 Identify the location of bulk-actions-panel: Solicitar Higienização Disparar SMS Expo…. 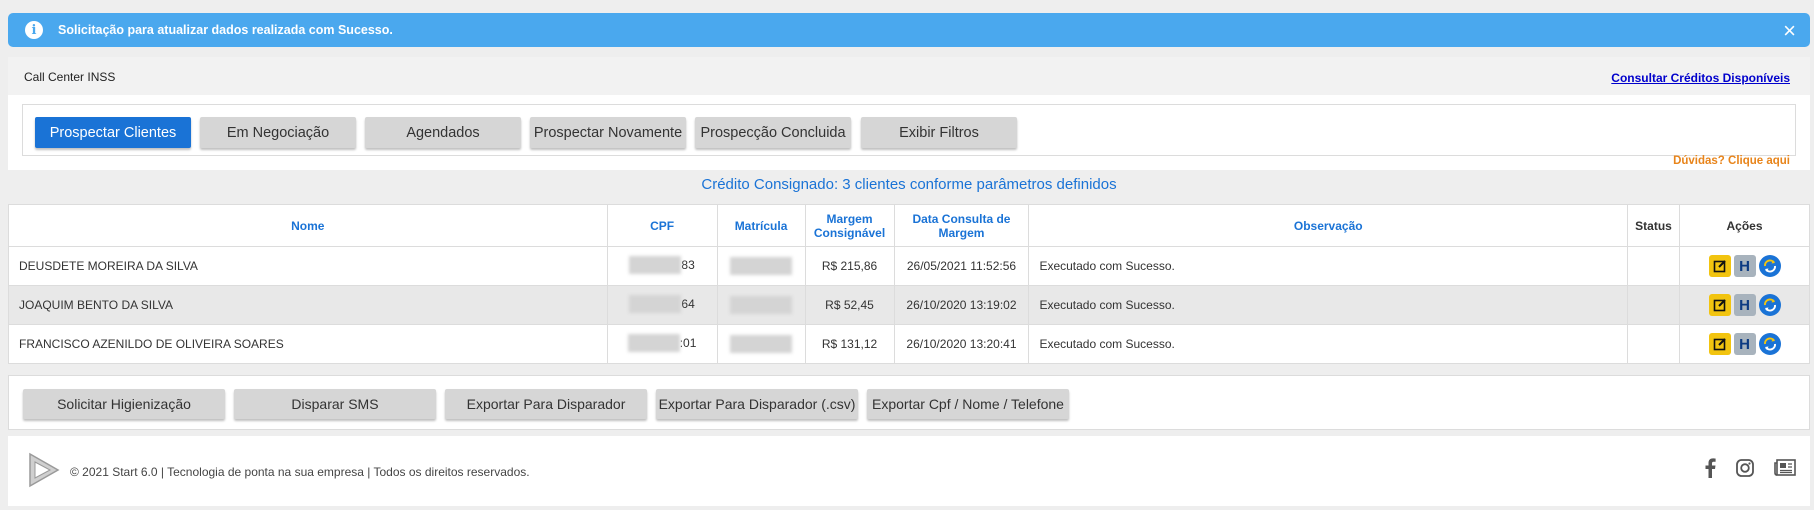
(909, 402).